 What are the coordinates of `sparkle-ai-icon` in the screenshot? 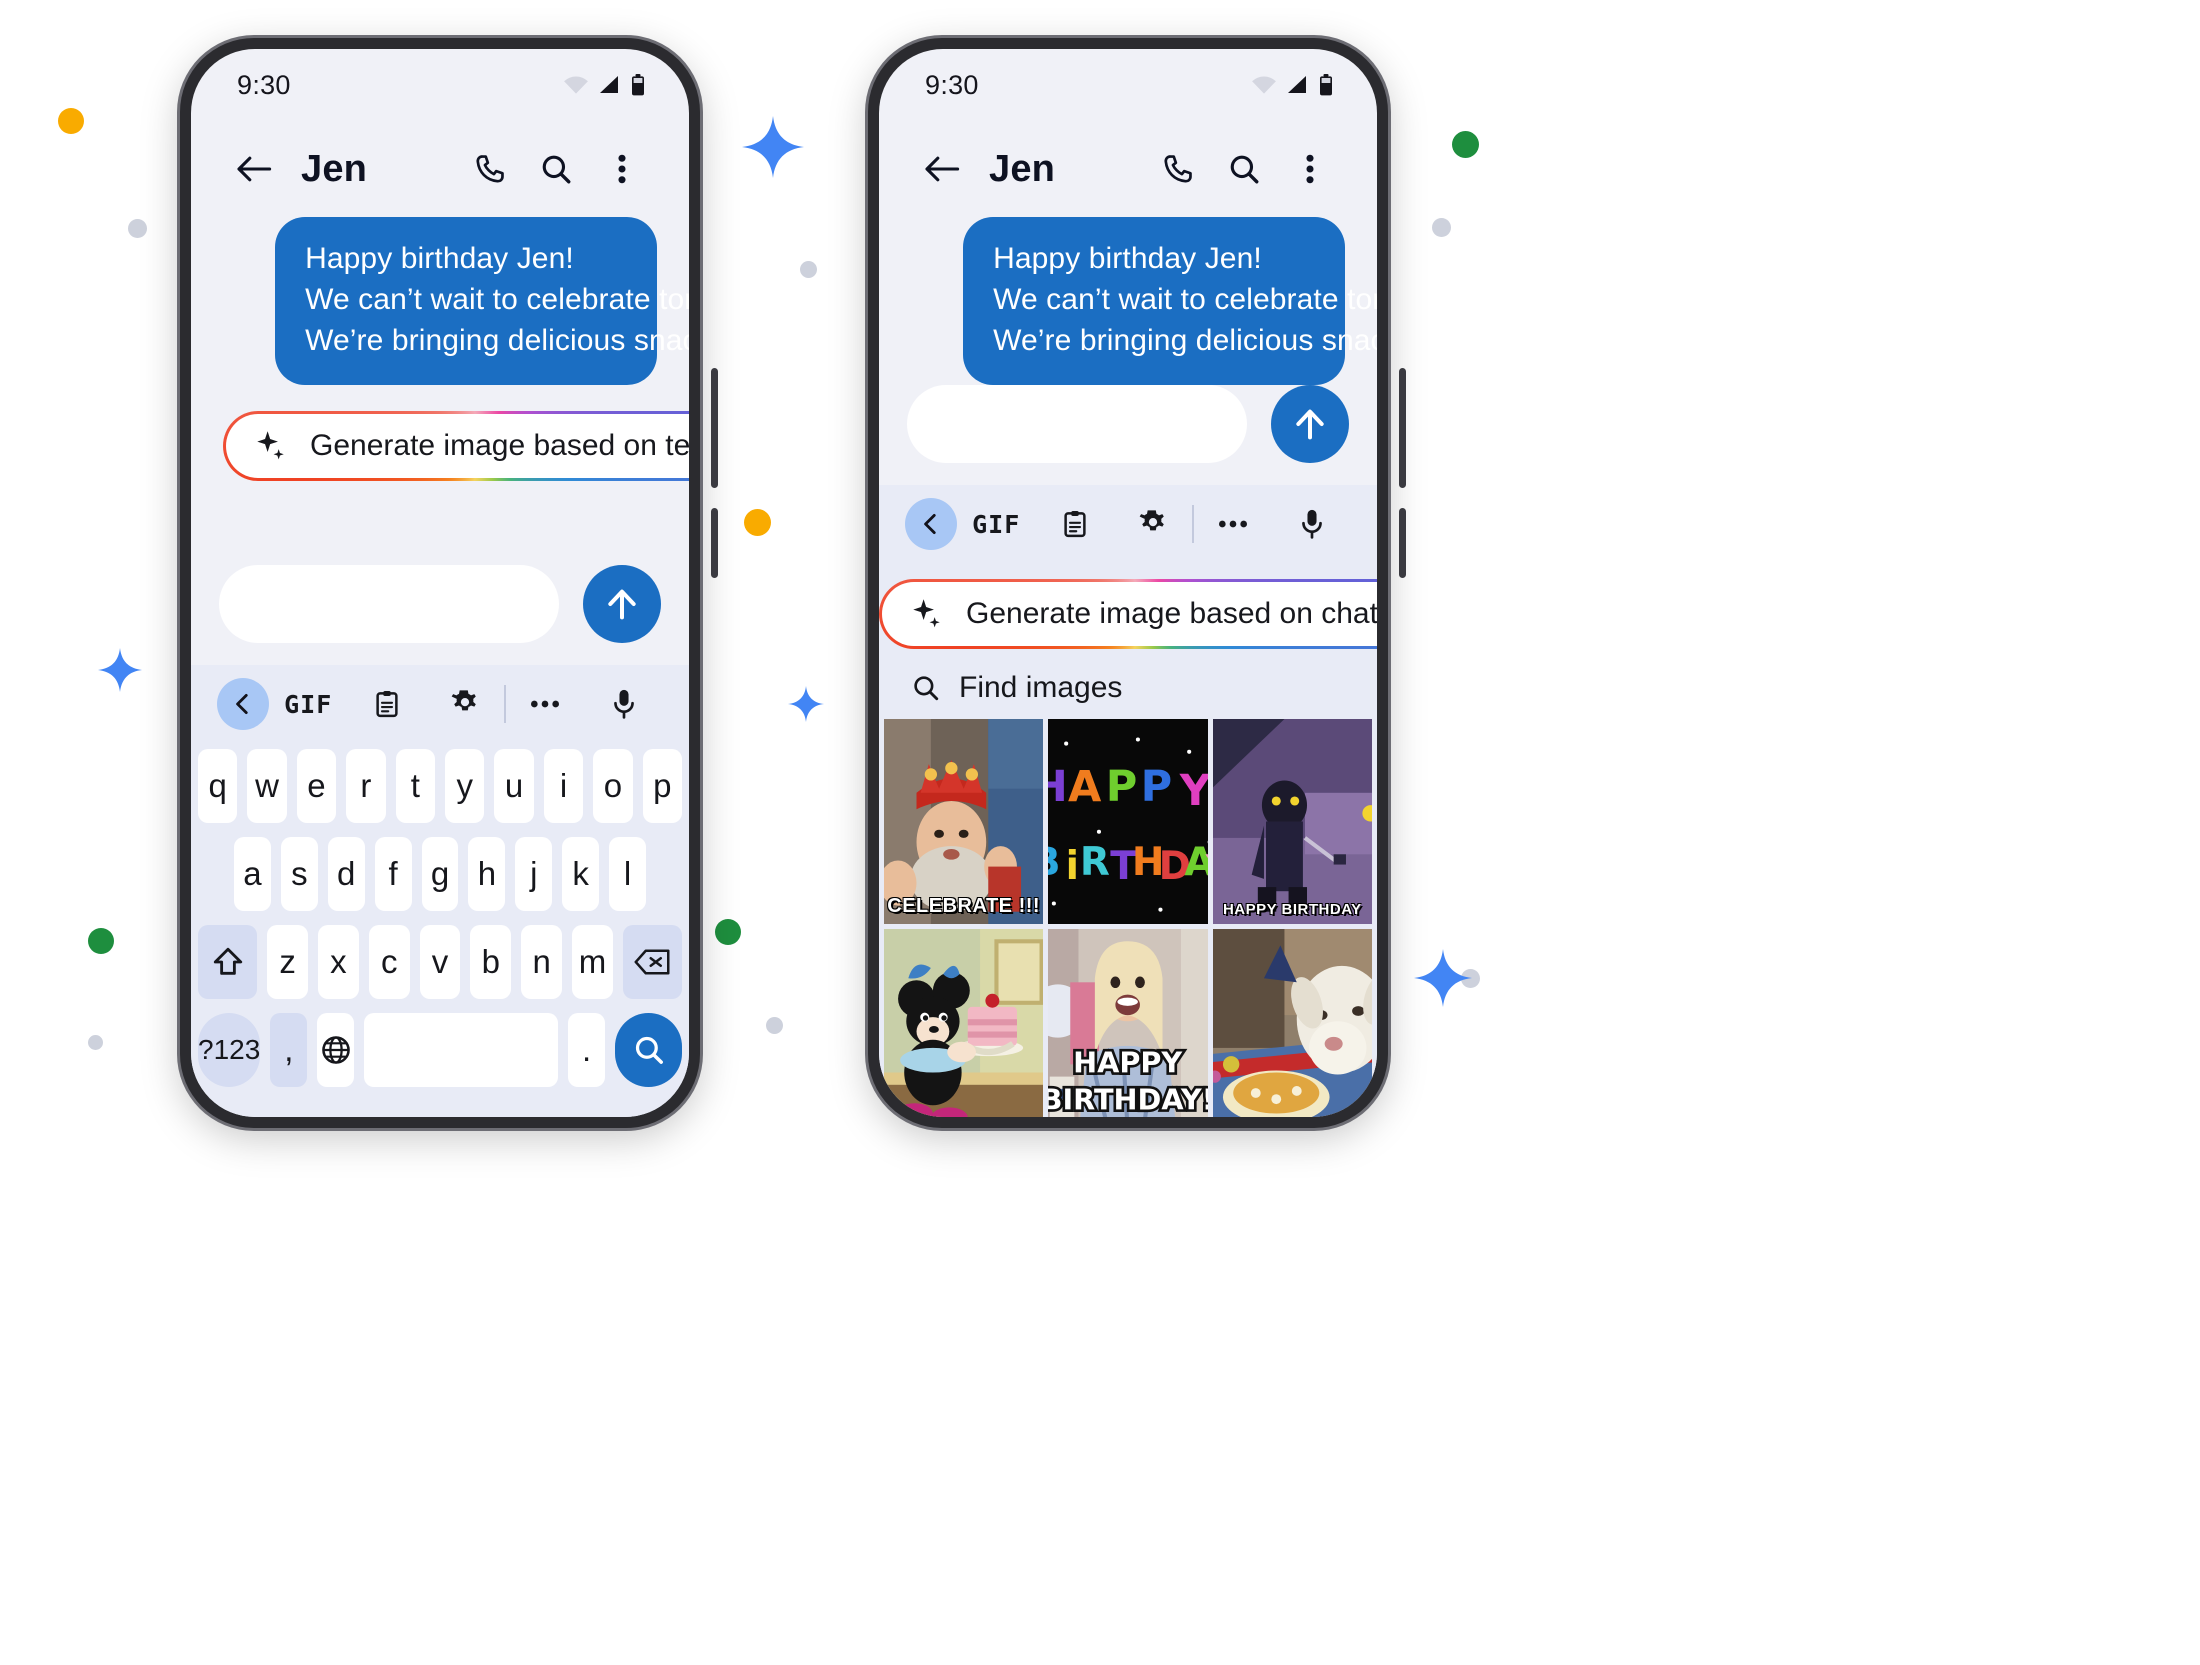 It's located at (926, 613).